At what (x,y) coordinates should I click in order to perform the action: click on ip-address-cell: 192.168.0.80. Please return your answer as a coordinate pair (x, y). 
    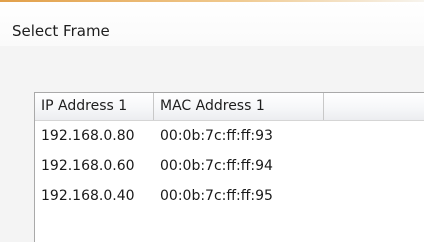
    Looking at the image, I should click on (88, 136).